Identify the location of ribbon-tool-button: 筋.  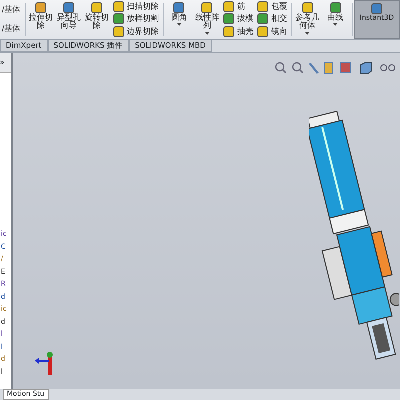
(238, 7).